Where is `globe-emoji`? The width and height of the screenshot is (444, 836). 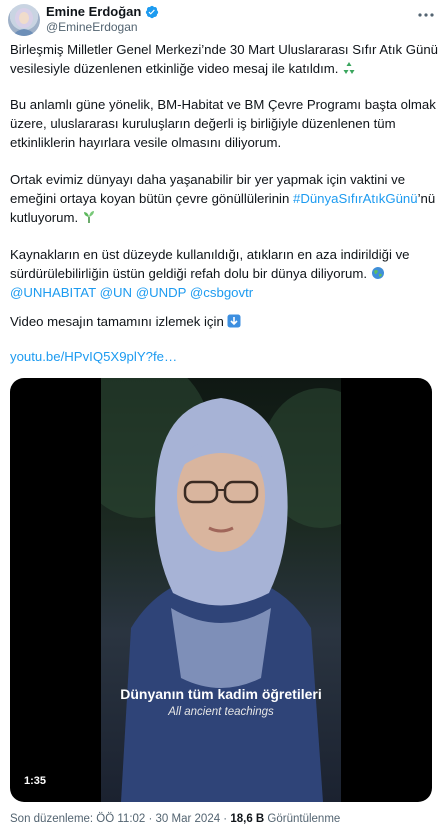
globe-emoji is located at coordinates (379, 273).